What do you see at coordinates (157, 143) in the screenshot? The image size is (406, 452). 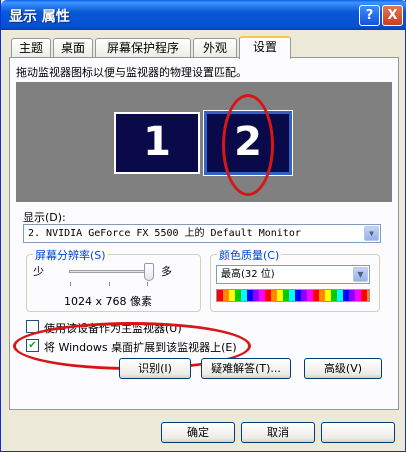 I see `monitor-1-icon: 1` at bounding box center [157, 143].